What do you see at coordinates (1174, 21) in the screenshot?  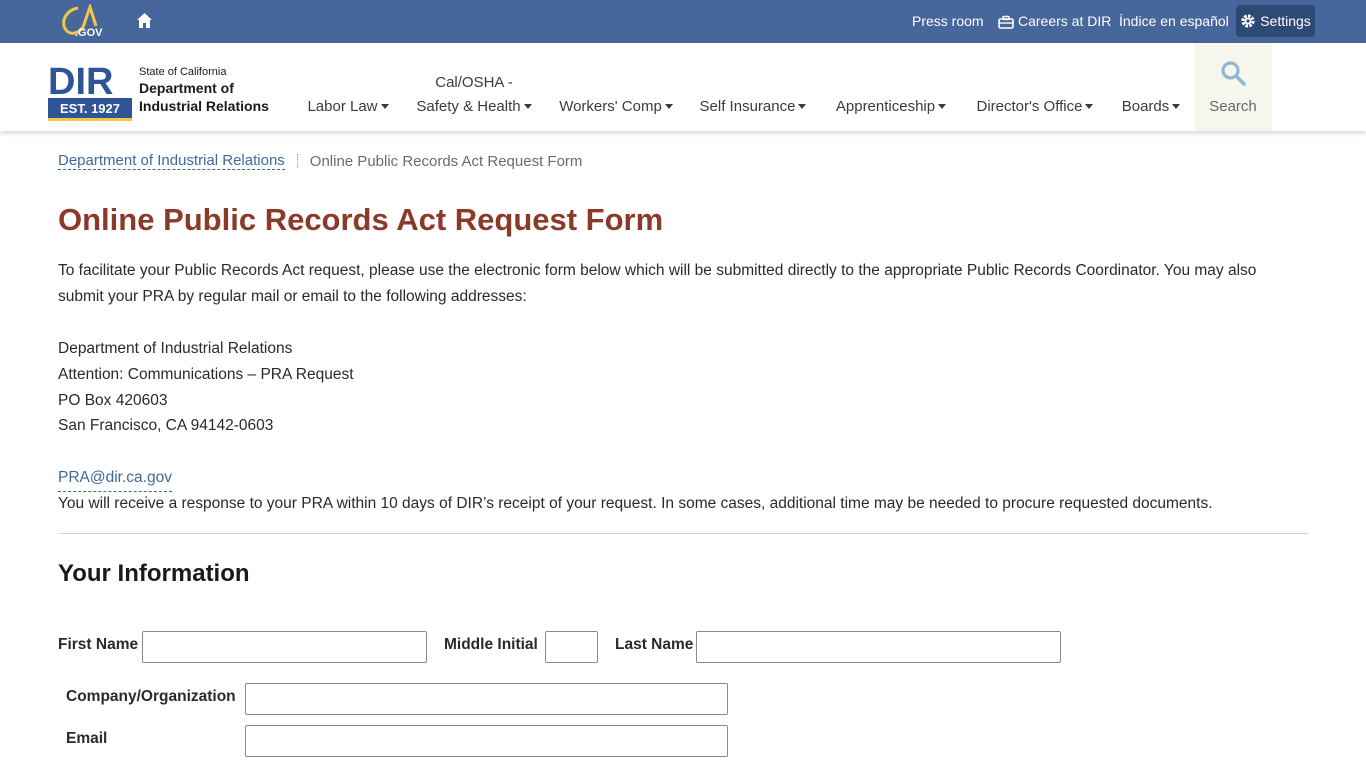 I see `espanol-link: Índice en español` at bounding box center [1174, 21].